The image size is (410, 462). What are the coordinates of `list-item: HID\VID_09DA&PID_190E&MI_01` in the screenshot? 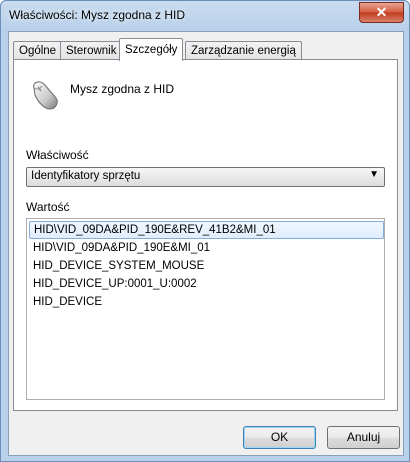 It's located at (205, 248).